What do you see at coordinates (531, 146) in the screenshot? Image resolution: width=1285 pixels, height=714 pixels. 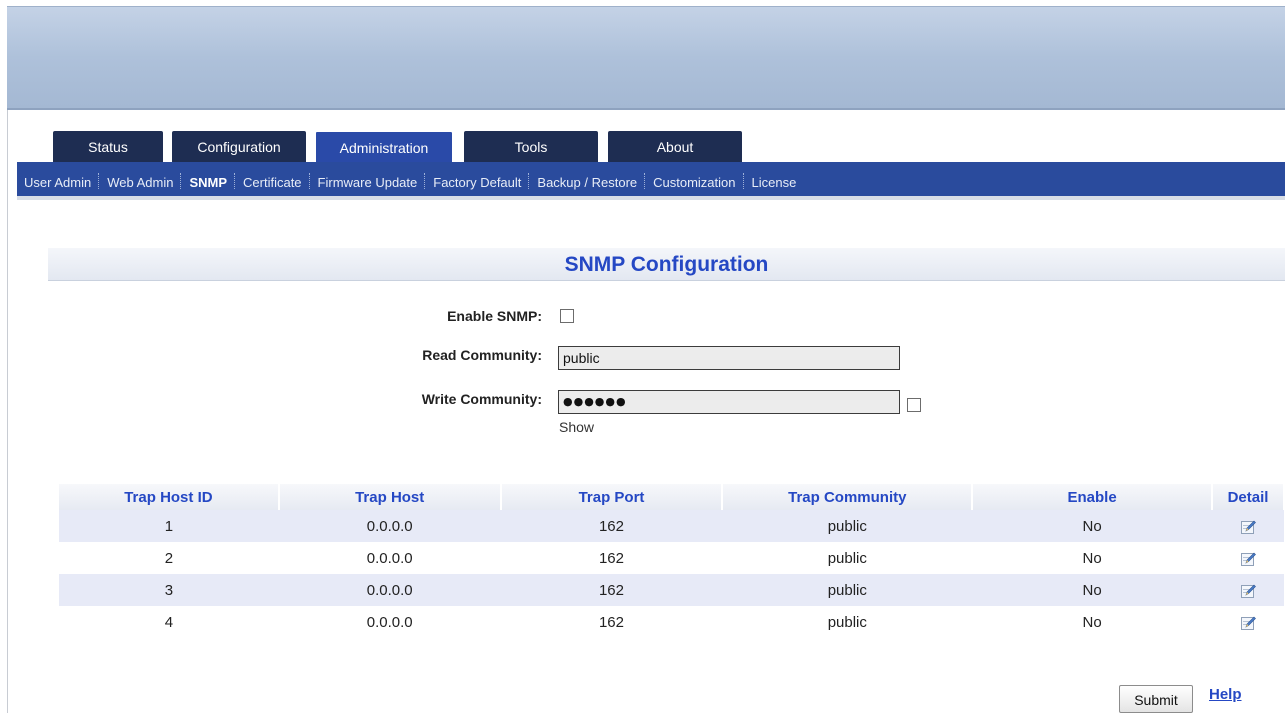 I see `tab-tools: Tools` at bounding box center [531, 146].